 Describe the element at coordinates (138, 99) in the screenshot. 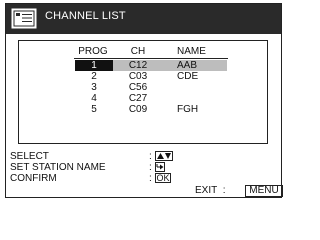

I see `table-row-ch: C27` at that location.